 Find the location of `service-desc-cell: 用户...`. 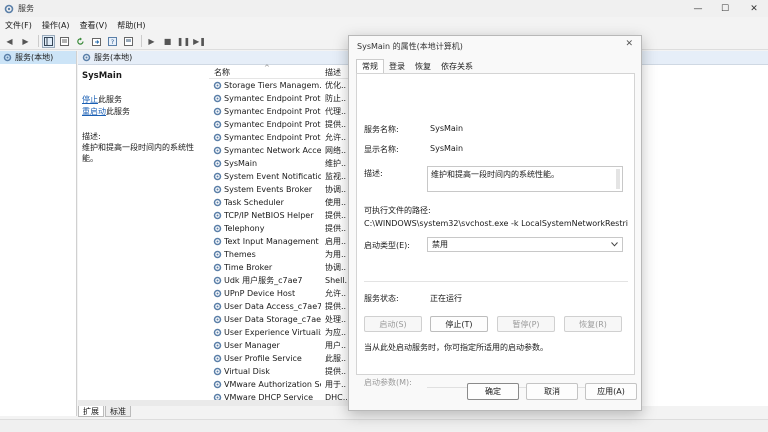

service-desc-cell: 用户... is located at coordinates (336, 345).